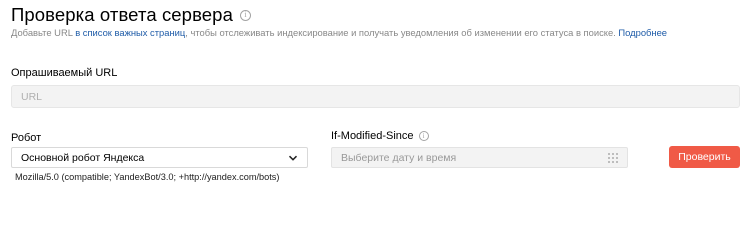 This screenshot has height=240, width=751. Describe the element at coordinates (375, 96) in the screenshot. I see `url-input` at that location.